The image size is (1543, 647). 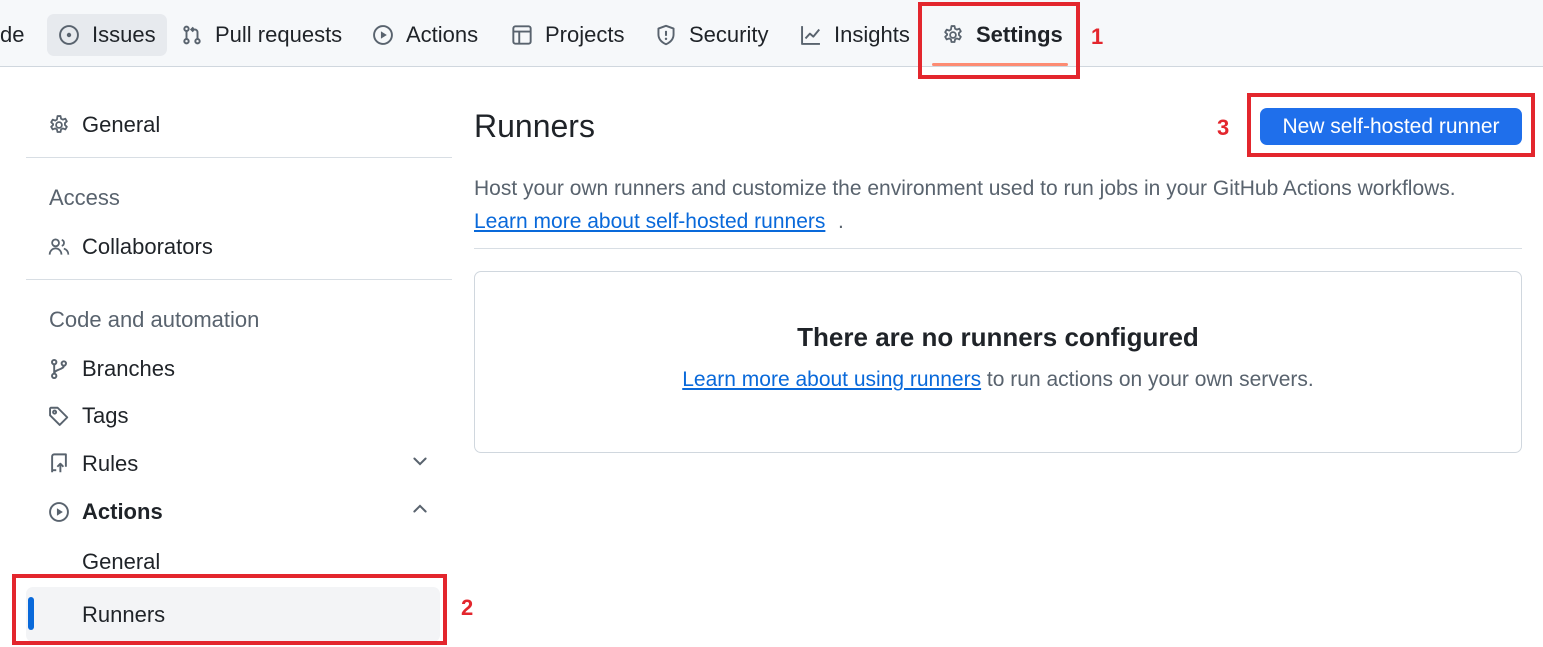 I want to click on graph-icon, so click(x=811, y=35).